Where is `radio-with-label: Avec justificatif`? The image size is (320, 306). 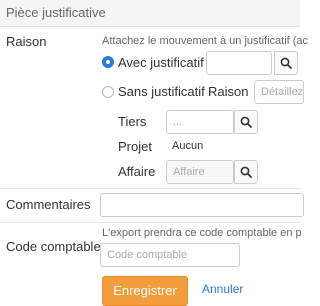 radio-with-label: Avec justificatif is located at coordinates (161, 62).